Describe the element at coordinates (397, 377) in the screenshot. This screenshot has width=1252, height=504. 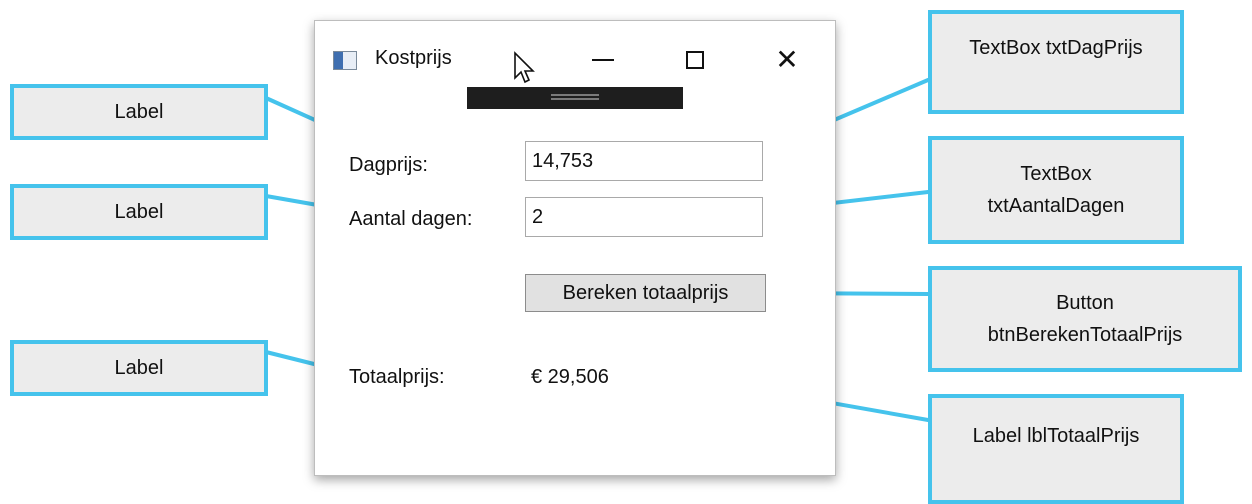
I see `totaalprijs-label: Totaalprijs:` at that location.